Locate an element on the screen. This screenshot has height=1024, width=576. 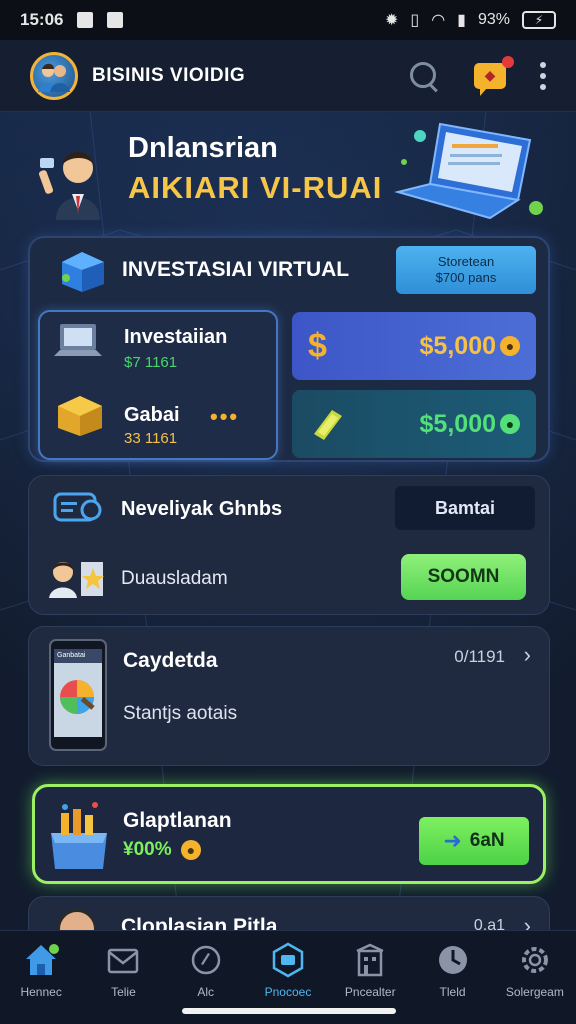
go-button-label: 6aN is located at coordinates (487, 840).